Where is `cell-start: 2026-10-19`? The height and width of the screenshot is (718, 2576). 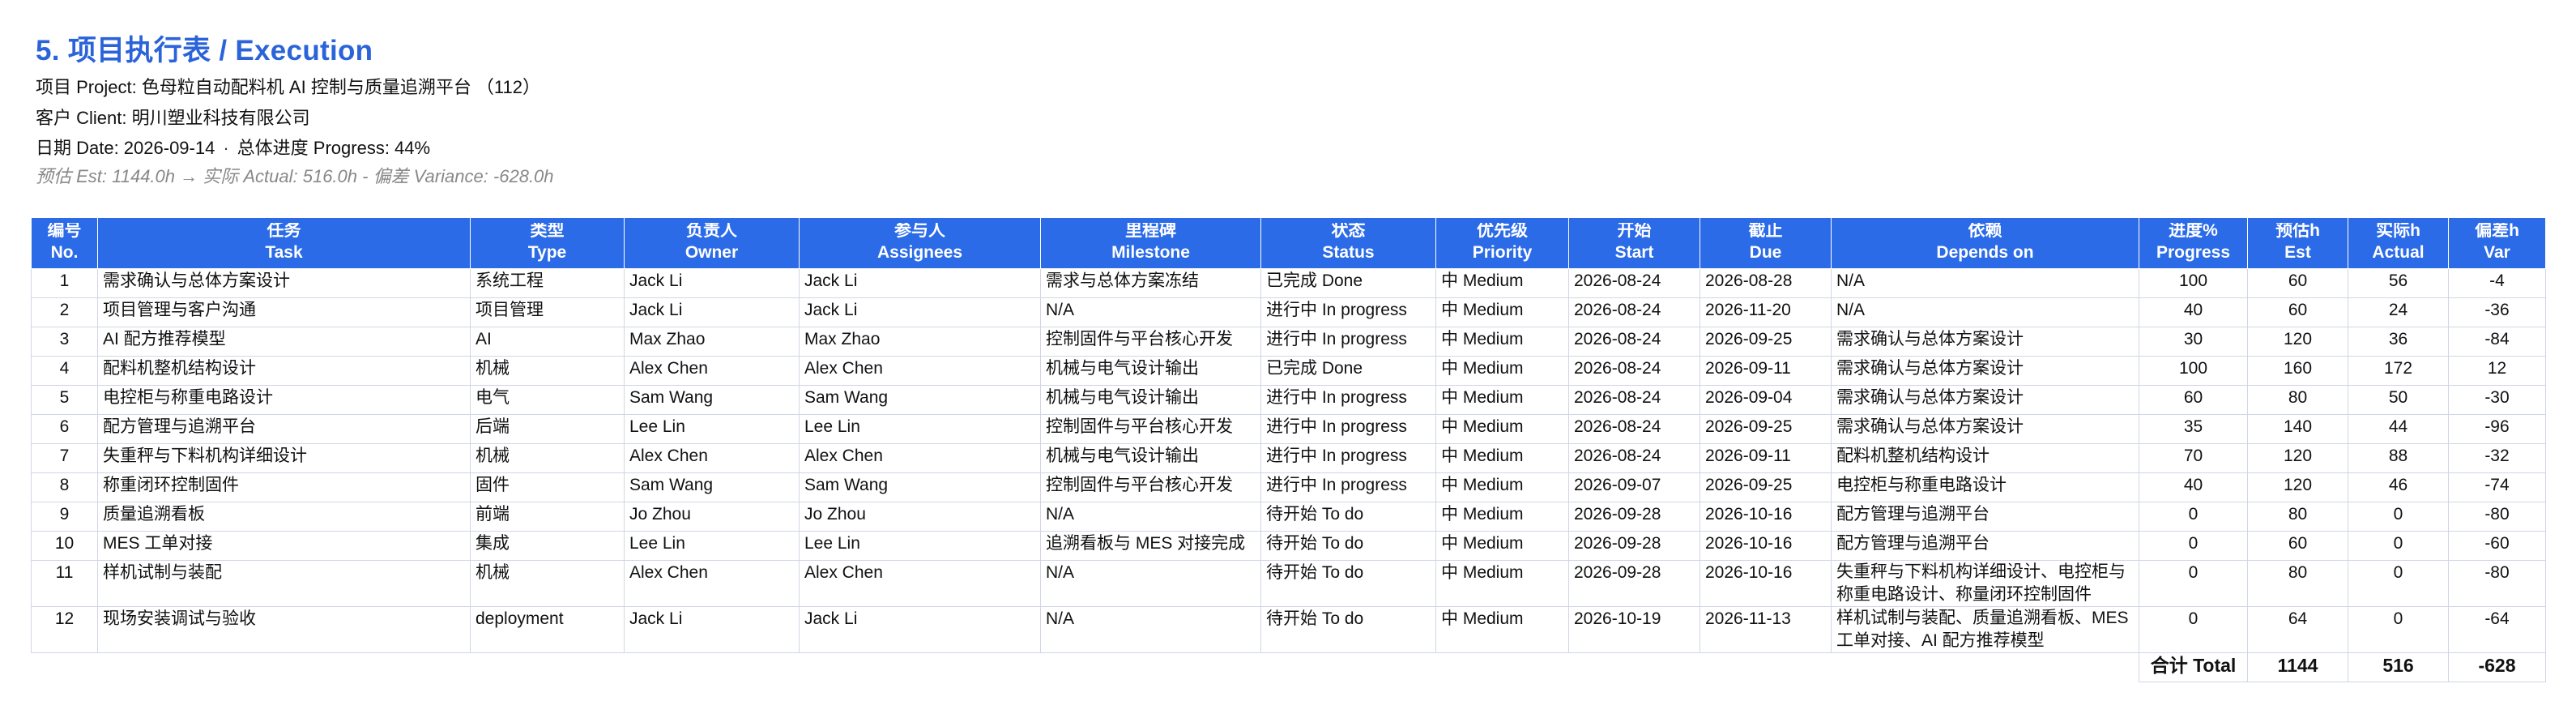
cell-start: 2026-10-19 is located at coordinates (1634, 629).